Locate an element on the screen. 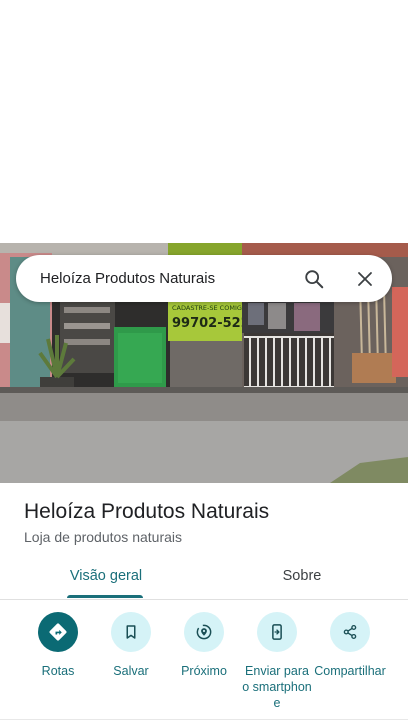 This screenshot has height=726, width=408. close-icon is located at coordinates (365, 279).